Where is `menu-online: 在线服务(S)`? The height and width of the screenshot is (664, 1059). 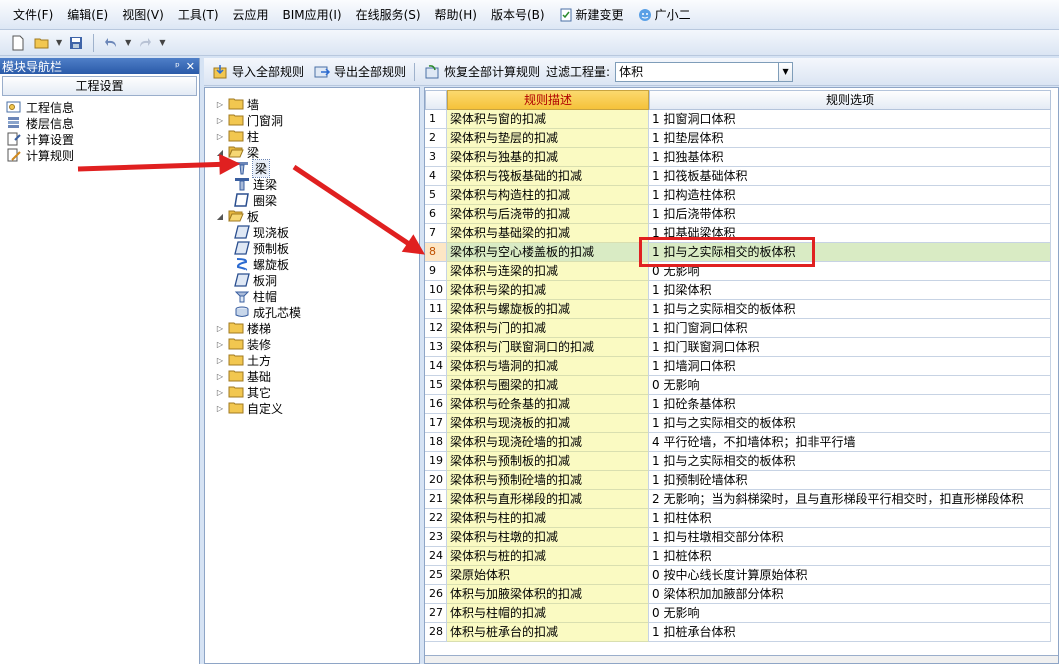 menu-online: 在线服务(S) is located at coordinates (388, 15).